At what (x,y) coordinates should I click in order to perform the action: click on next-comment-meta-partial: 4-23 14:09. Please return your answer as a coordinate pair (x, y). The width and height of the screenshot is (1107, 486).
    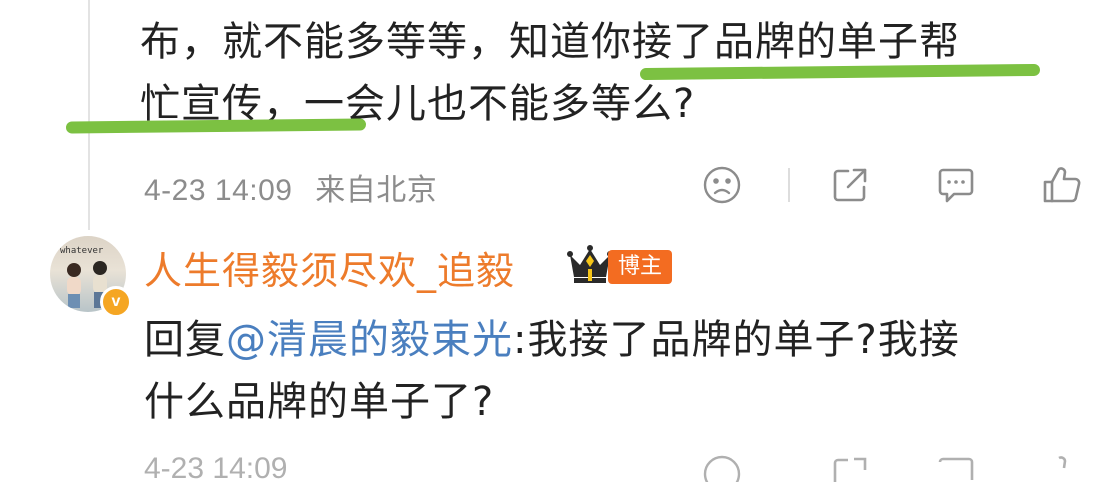
    Looking at the image, I should click on (215, 469).